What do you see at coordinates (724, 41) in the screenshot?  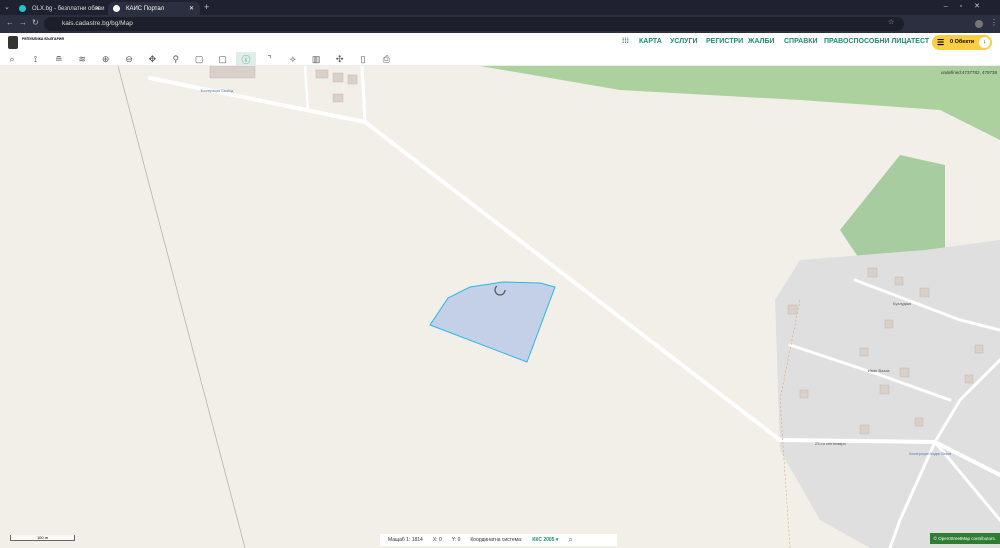 I see `menu-registri: РЕГИСТРИ` at bounding box center [724, 41].